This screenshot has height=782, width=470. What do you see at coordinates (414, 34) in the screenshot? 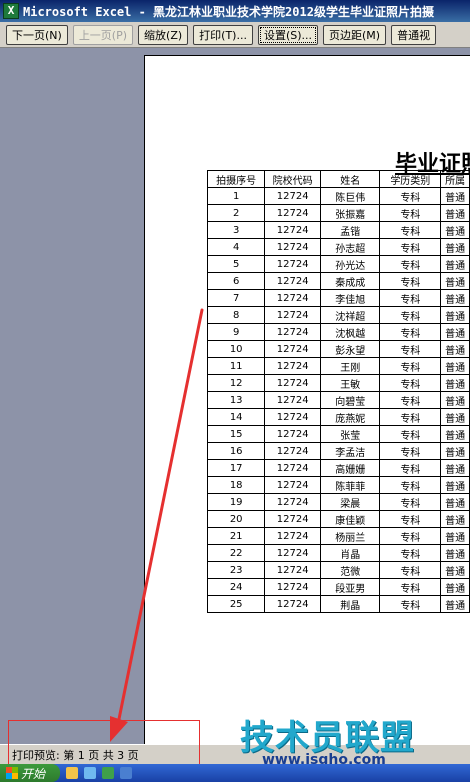
I see `normal-view-button: 普通视` at bounding box center [414, 34].